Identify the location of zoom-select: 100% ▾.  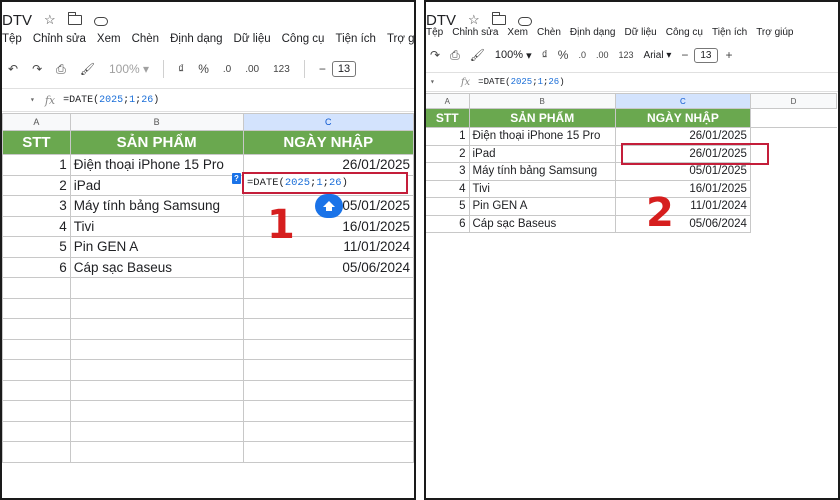
(129, 69).